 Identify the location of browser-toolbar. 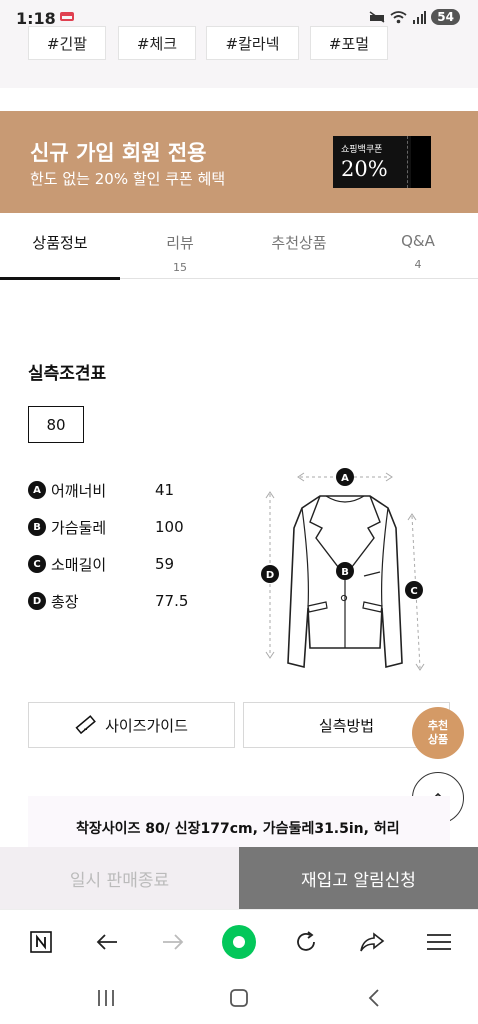
(239, 941).